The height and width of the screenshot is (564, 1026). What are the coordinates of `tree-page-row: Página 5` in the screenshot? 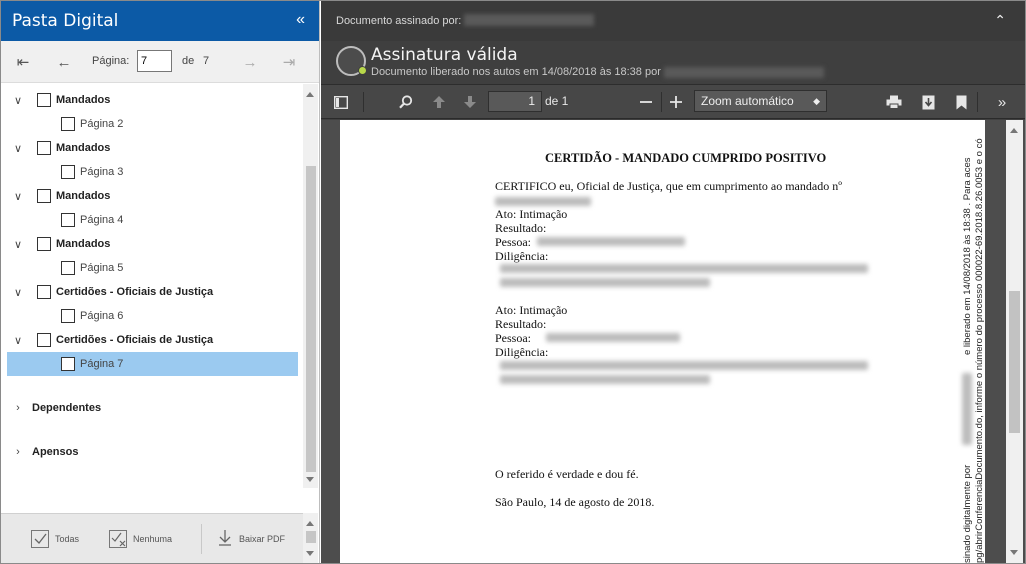 It's located at (152, 268).